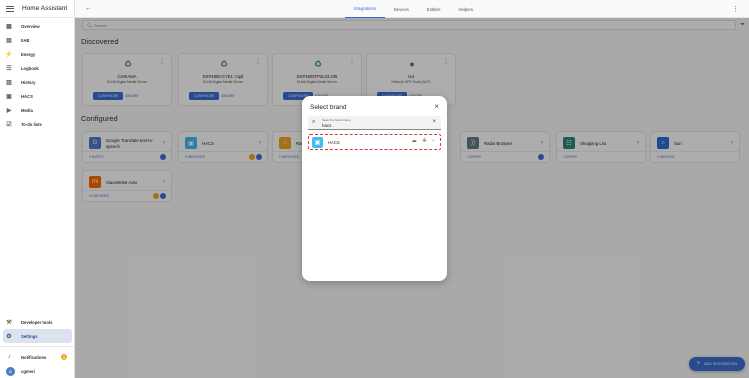 The width and height of the screenshot is (749, 378). Describe the element at coordinates (466, 9) in the screenshot. I see `tab-helpers: Helpers` at that location.